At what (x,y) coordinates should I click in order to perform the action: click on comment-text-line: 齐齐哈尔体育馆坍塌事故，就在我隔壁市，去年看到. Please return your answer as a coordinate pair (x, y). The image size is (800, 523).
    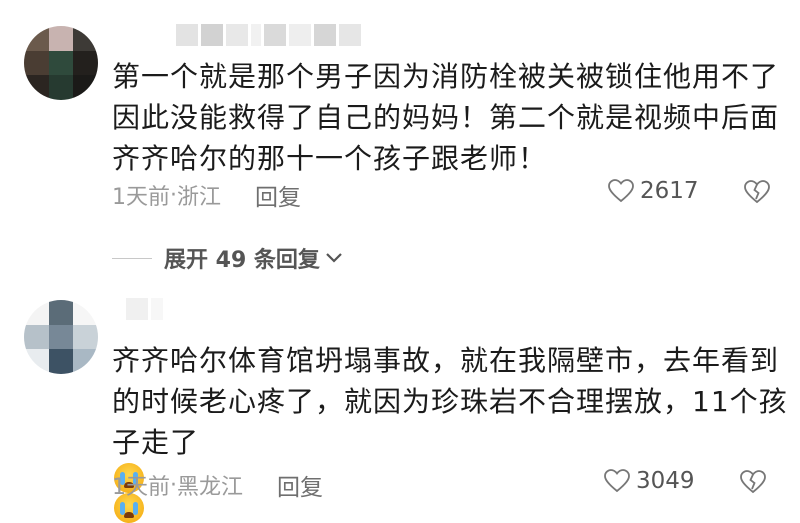
    Looking at the image, I should click on (446, 360).